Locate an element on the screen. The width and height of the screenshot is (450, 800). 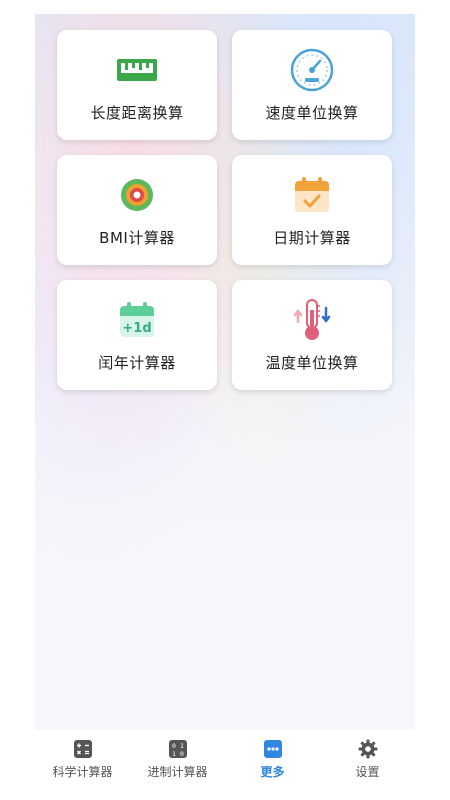
calendar-plus-one-icon: +1d is located at coordinates (137, 320).